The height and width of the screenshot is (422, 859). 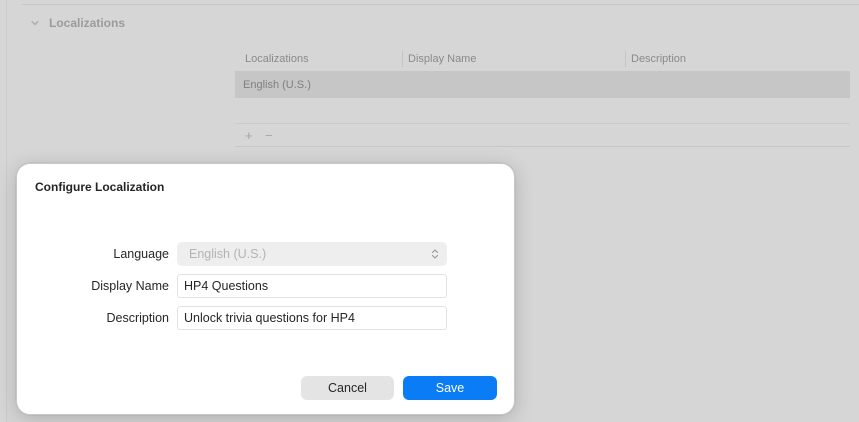 What do you see at coordinates (269, 135) in the screenshot?
I see `remove-button: −` at bounding box center [269, 135].